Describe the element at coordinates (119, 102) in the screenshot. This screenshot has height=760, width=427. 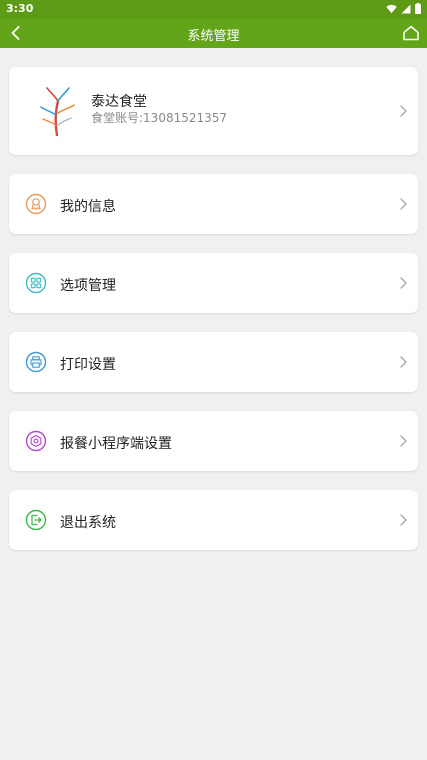
I see `canteen-name: 泰达食堂` at that location.